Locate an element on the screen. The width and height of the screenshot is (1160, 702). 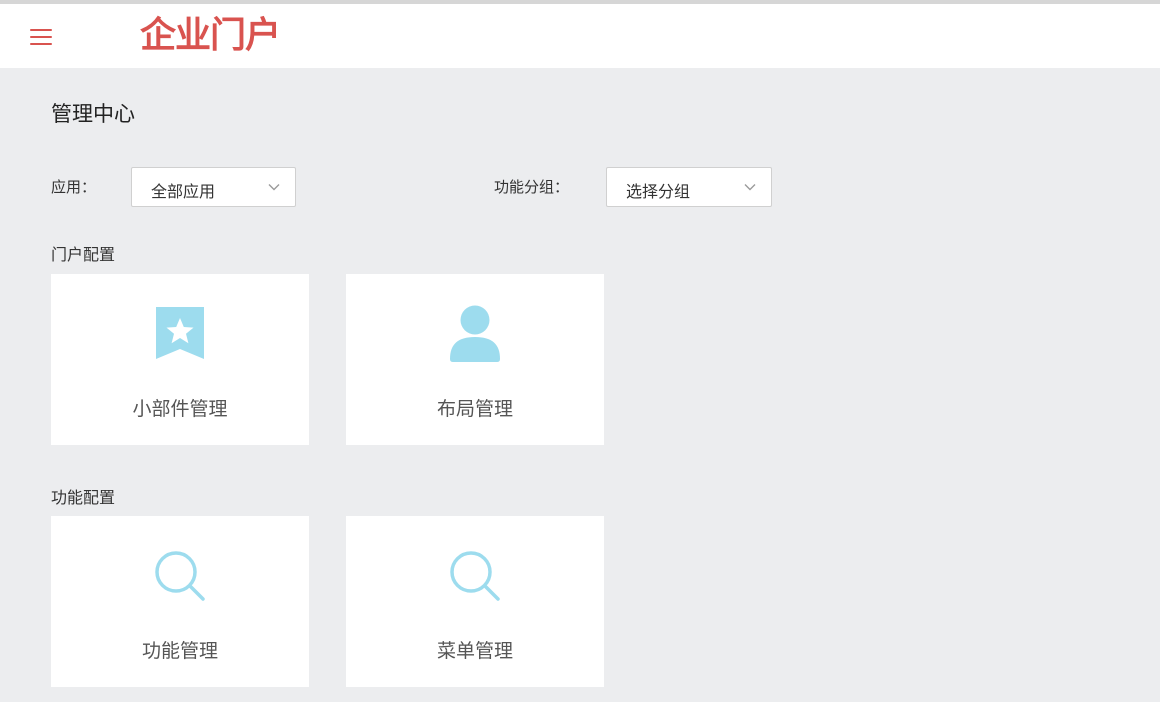
bookmark-star-icon is located at coordinates (180, 333).